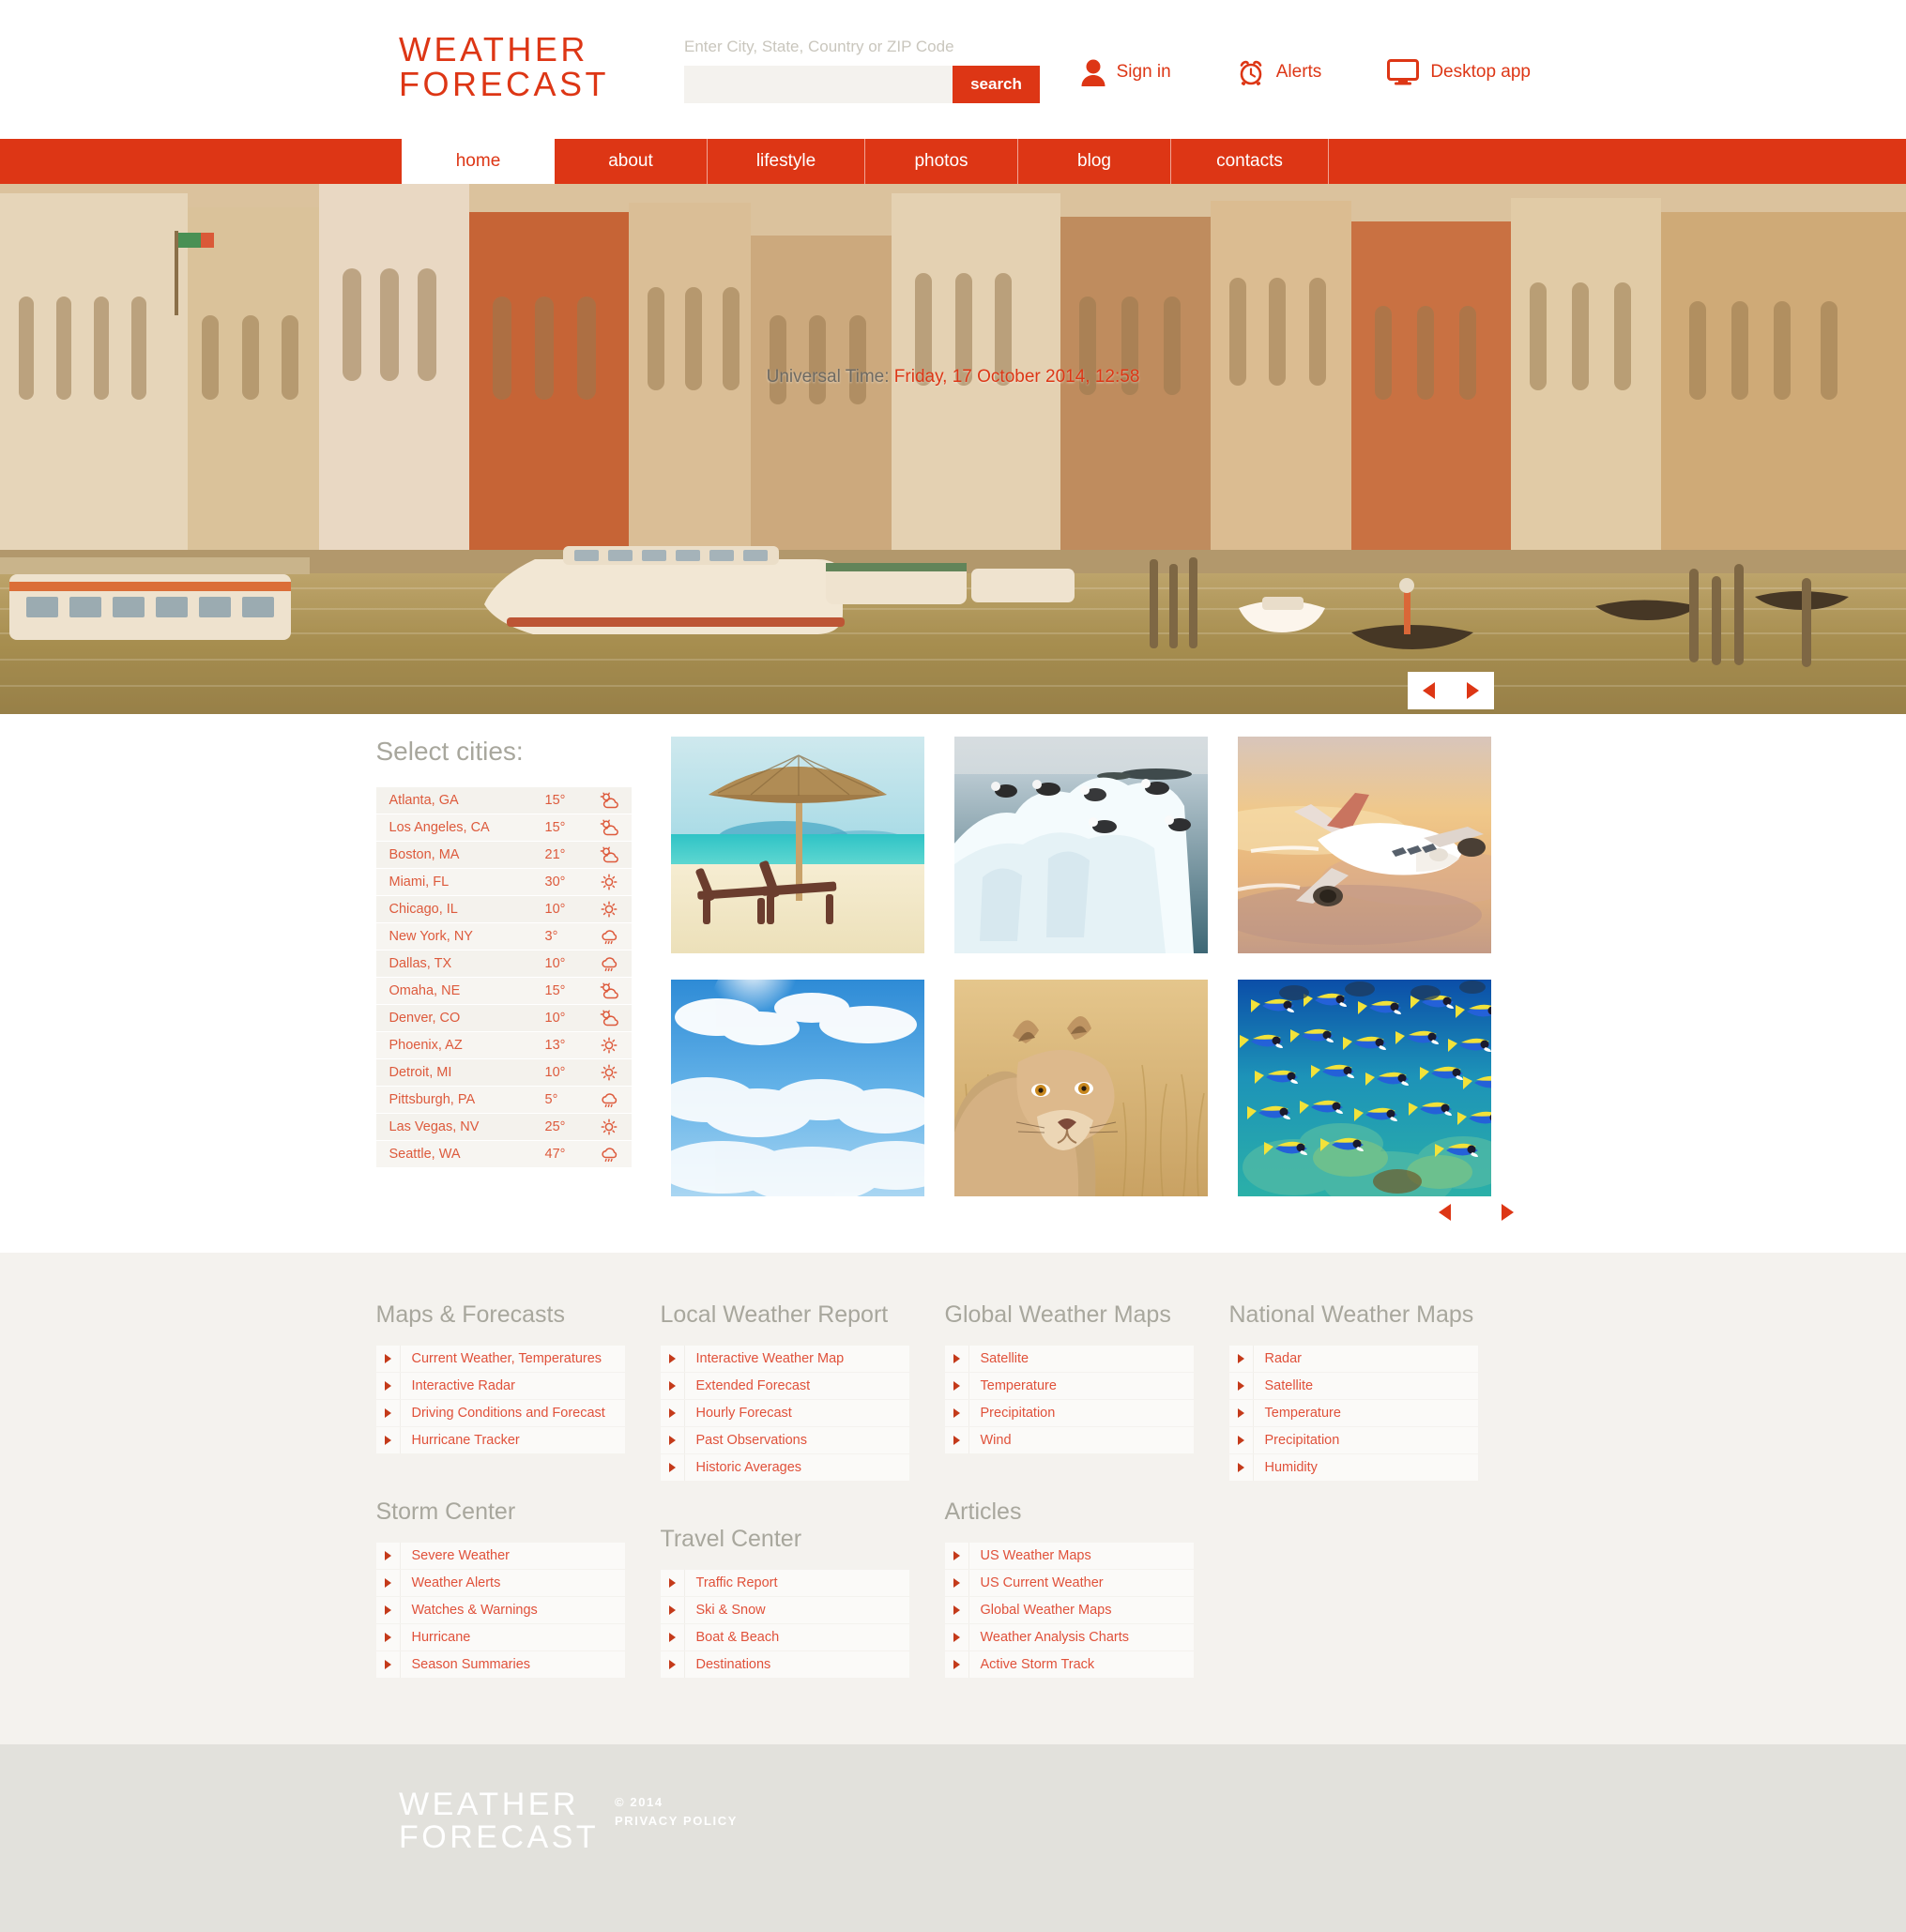 The height and width of the screenshot is (1932, 1906). Describe the element at coordinates (1069, 1440) in the screenshot. I see `footer-link-row: Wind` at that location.